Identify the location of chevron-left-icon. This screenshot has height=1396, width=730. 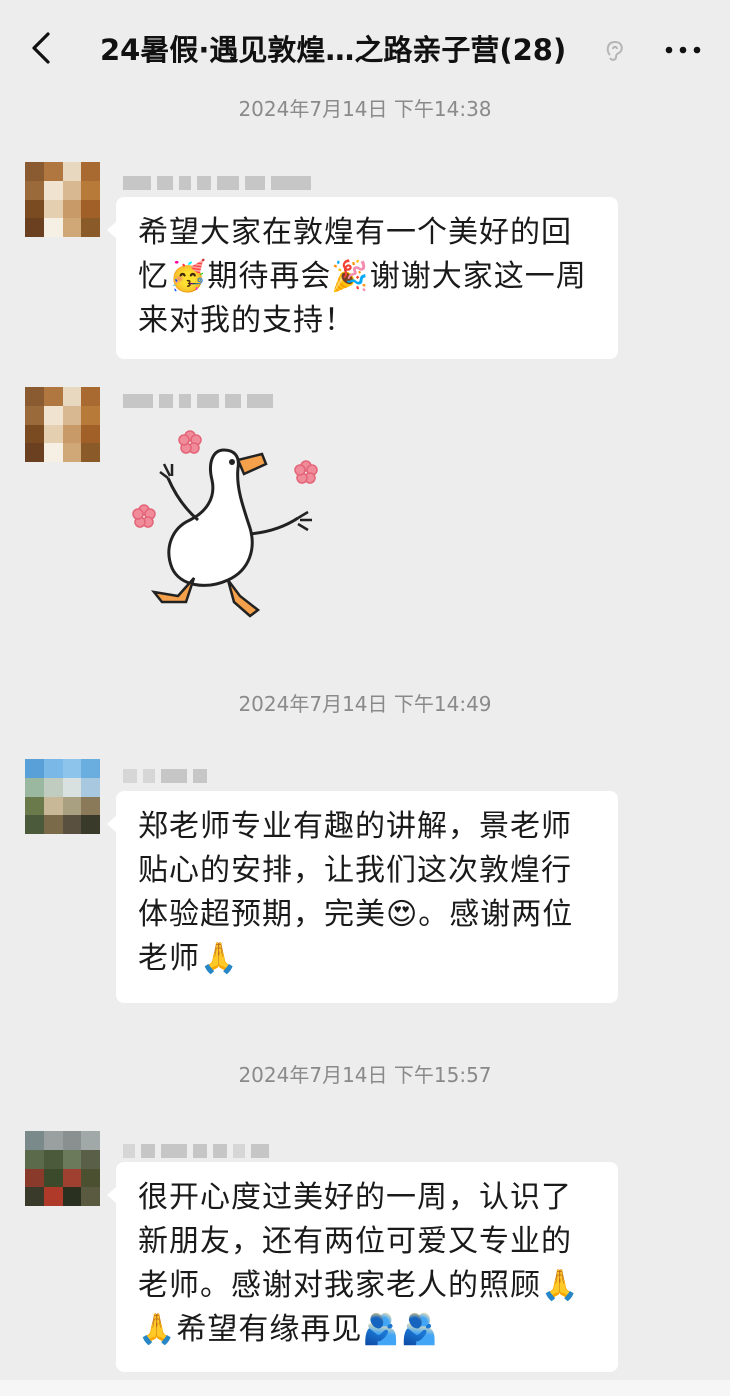
(41, 48).